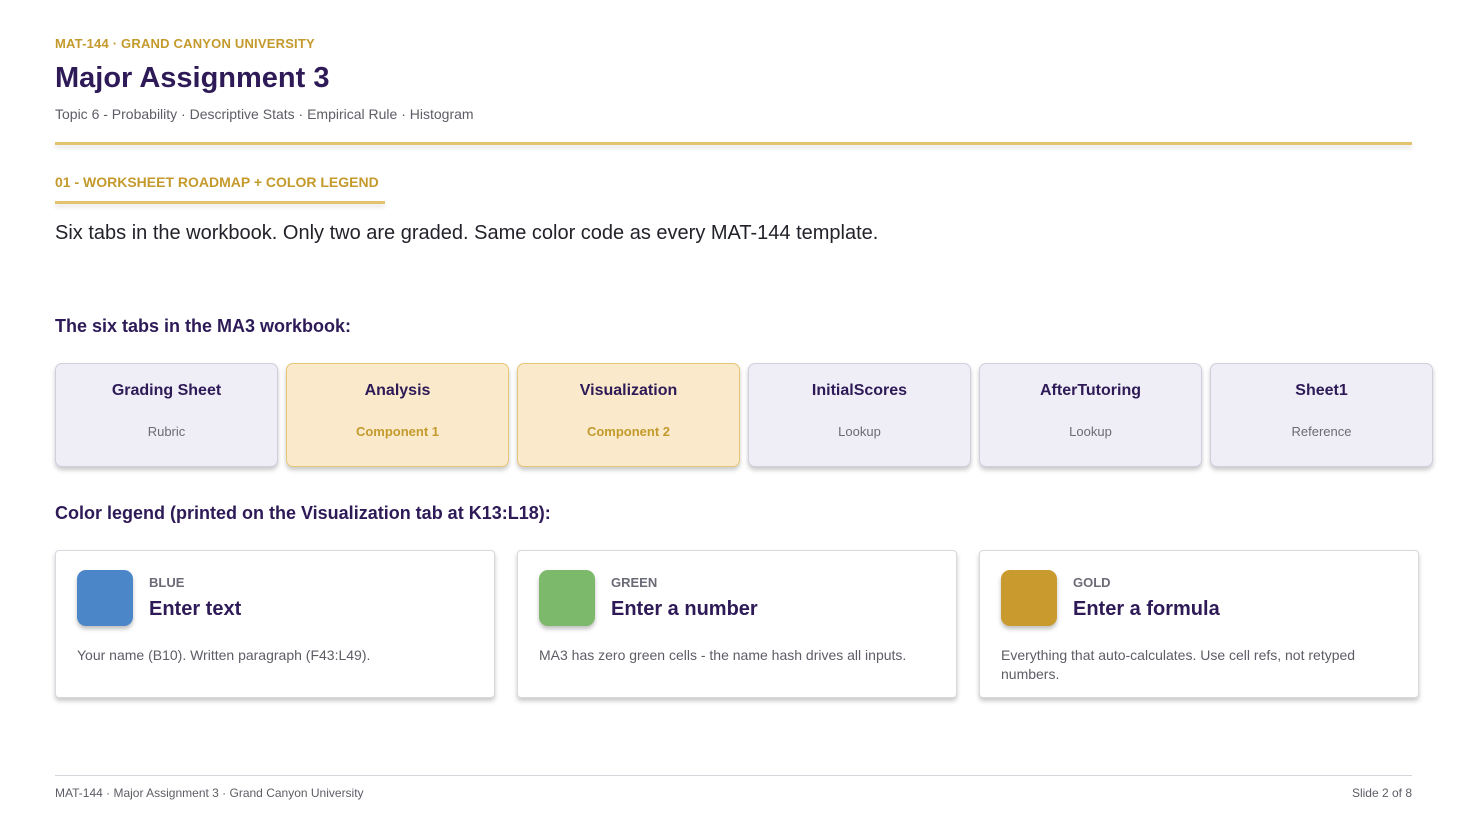 The width and height of the screenshot is (1467, 825). Describe the element at coordinates (185, 43) in the screenshot. I see `course-eyebrow: MAT-144 · GRAND CANYON UNIVERSITY` at that location.